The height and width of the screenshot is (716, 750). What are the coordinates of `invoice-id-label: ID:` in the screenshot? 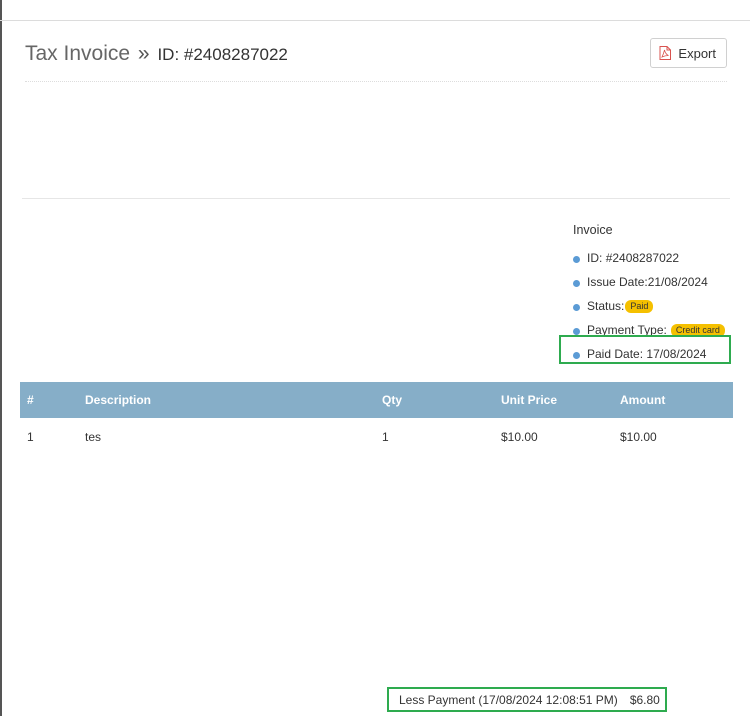 It's located at (595, 258).